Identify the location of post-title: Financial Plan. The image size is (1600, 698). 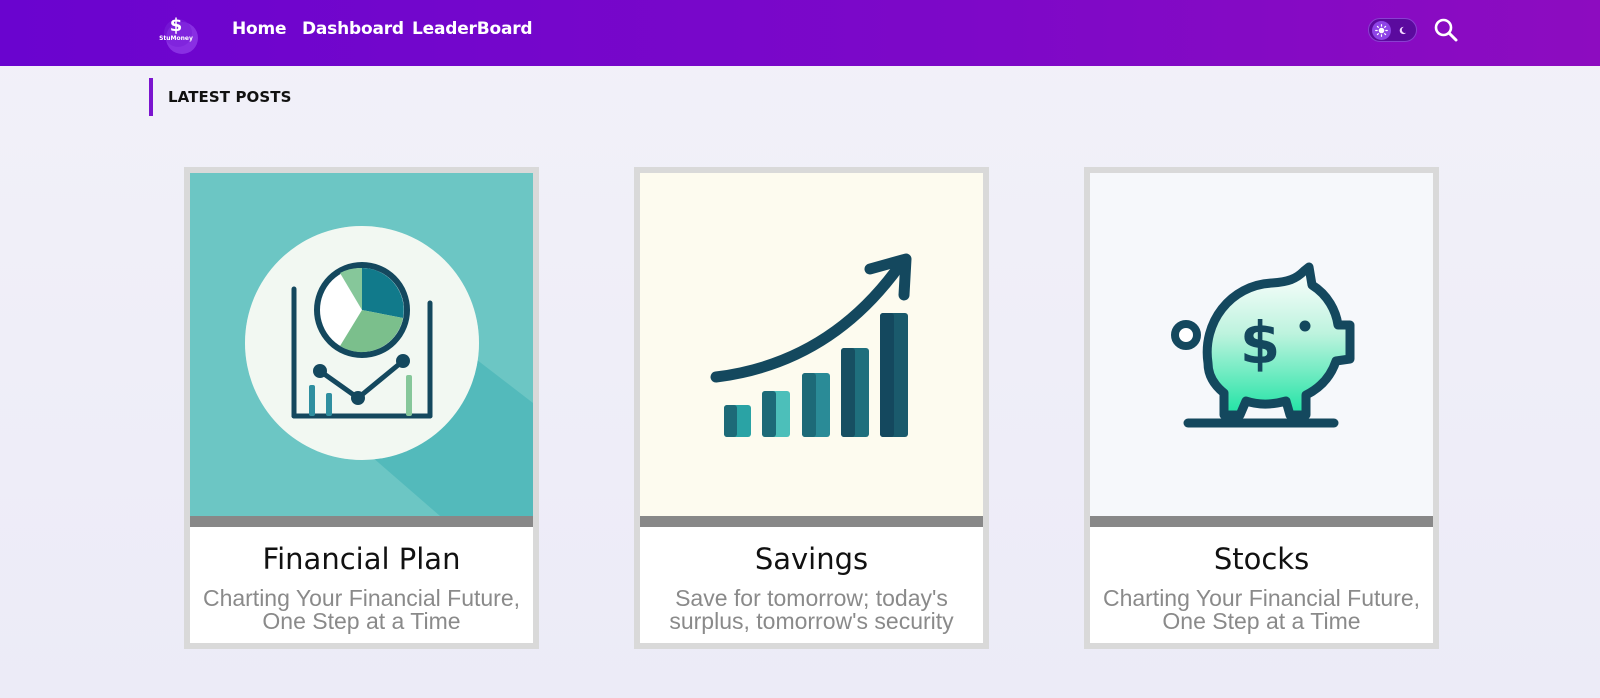
(361, 559).